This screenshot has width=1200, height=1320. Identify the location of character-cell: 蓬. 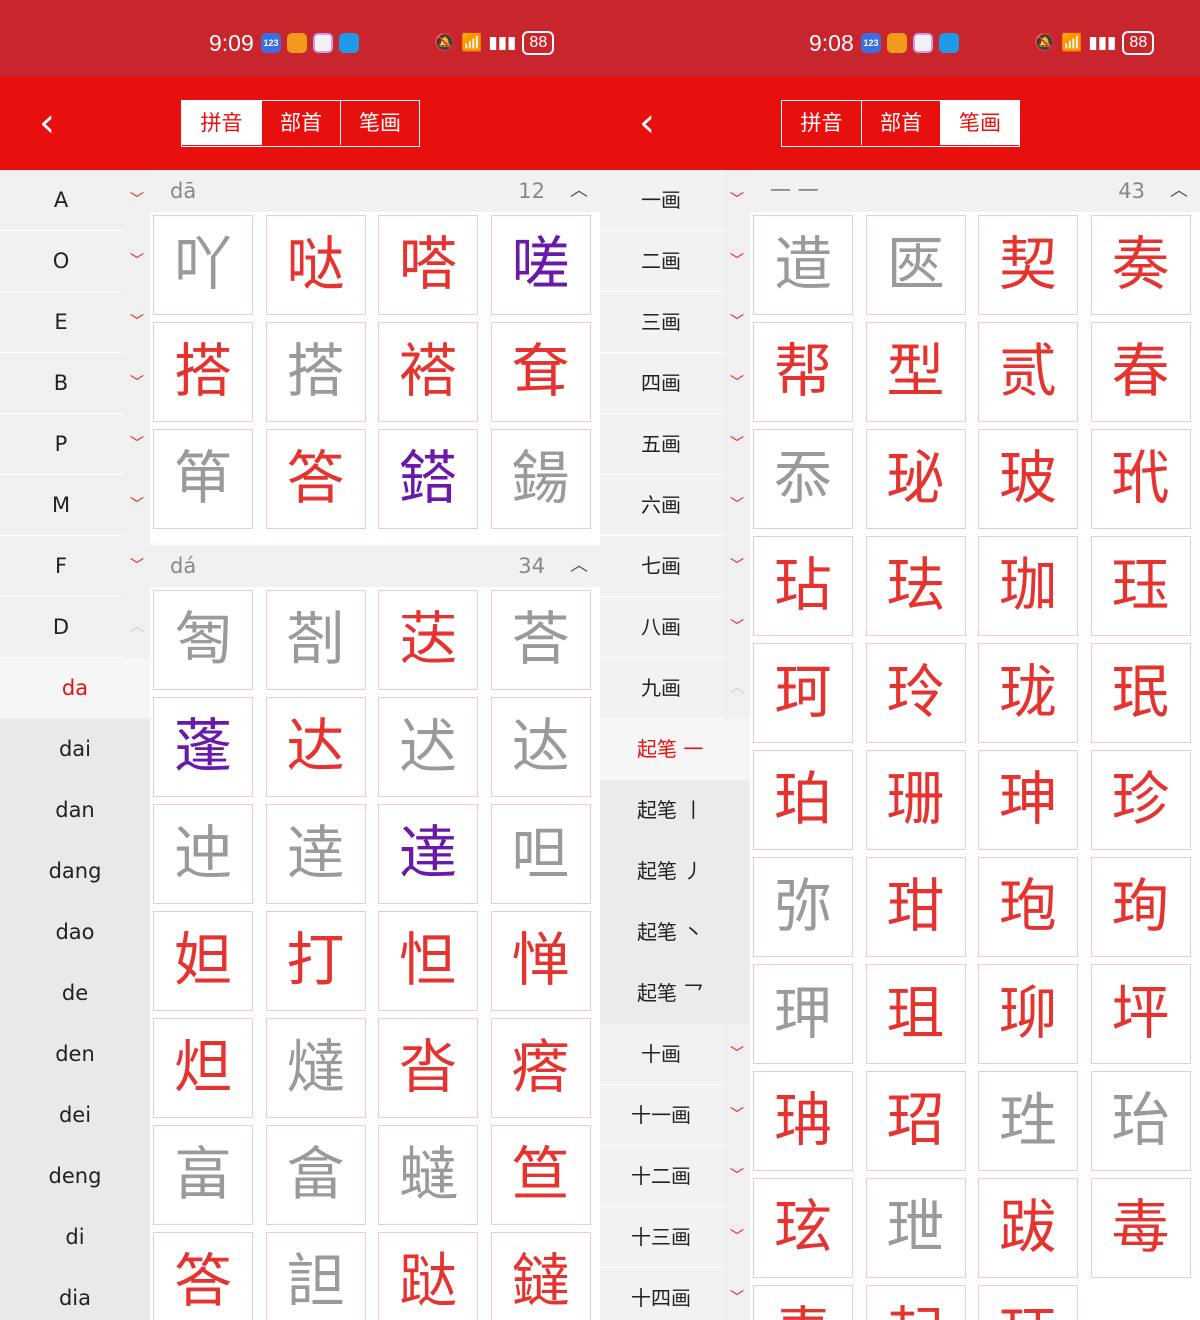
(203, 747).